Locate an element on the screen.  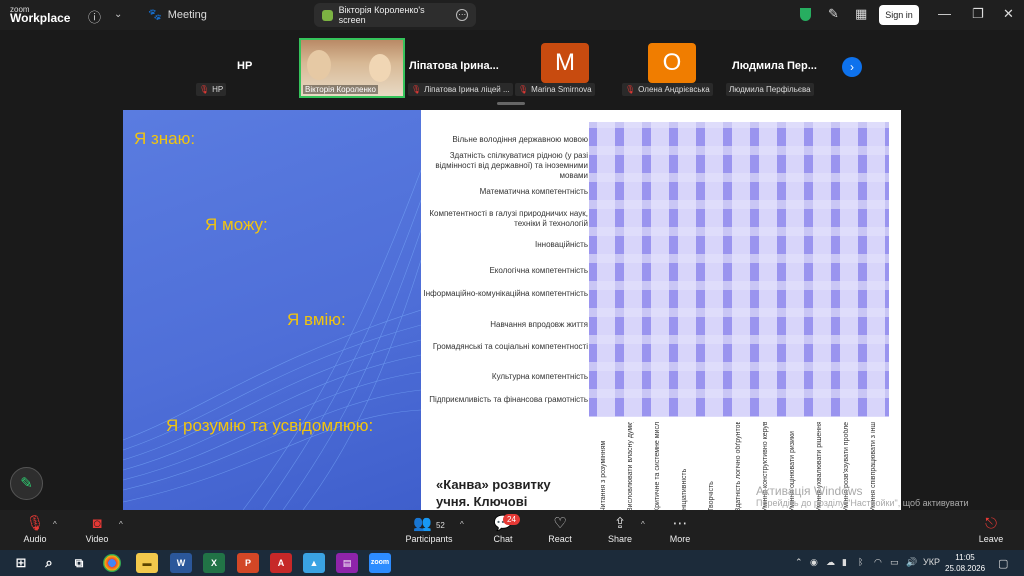
share-app-icon is located at coordinates (327, 15).